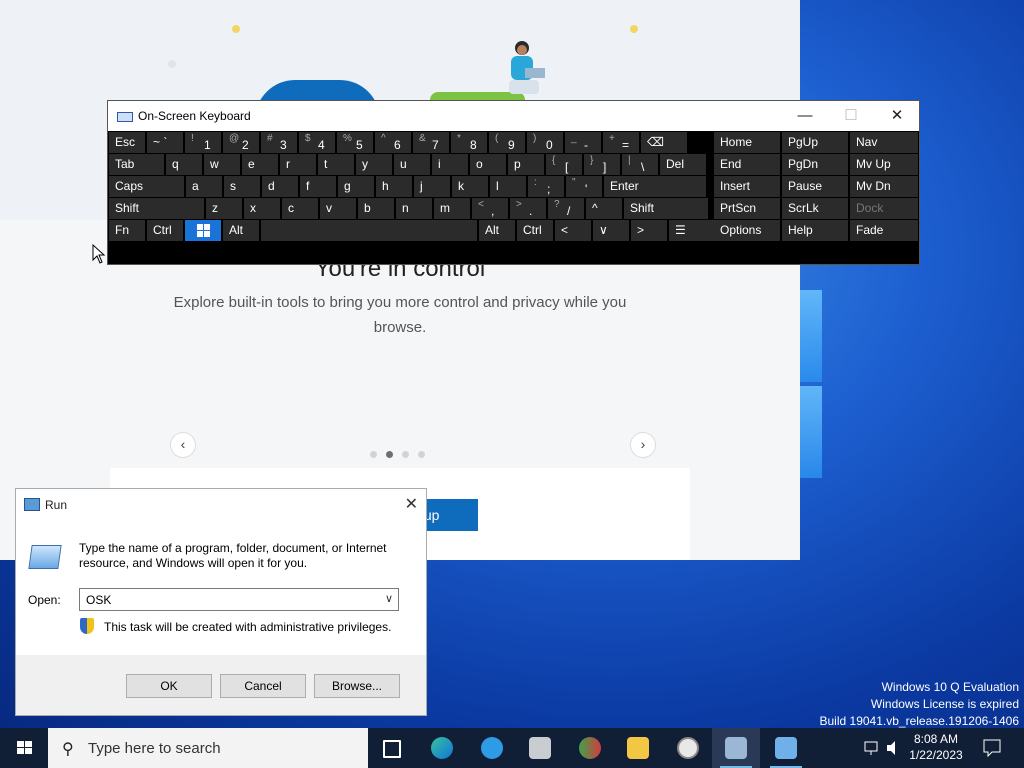  What do you see at coordinates (492, 748) in the screenshot?
I see `taskbar-app-blue` at bounding box center [492, 748].